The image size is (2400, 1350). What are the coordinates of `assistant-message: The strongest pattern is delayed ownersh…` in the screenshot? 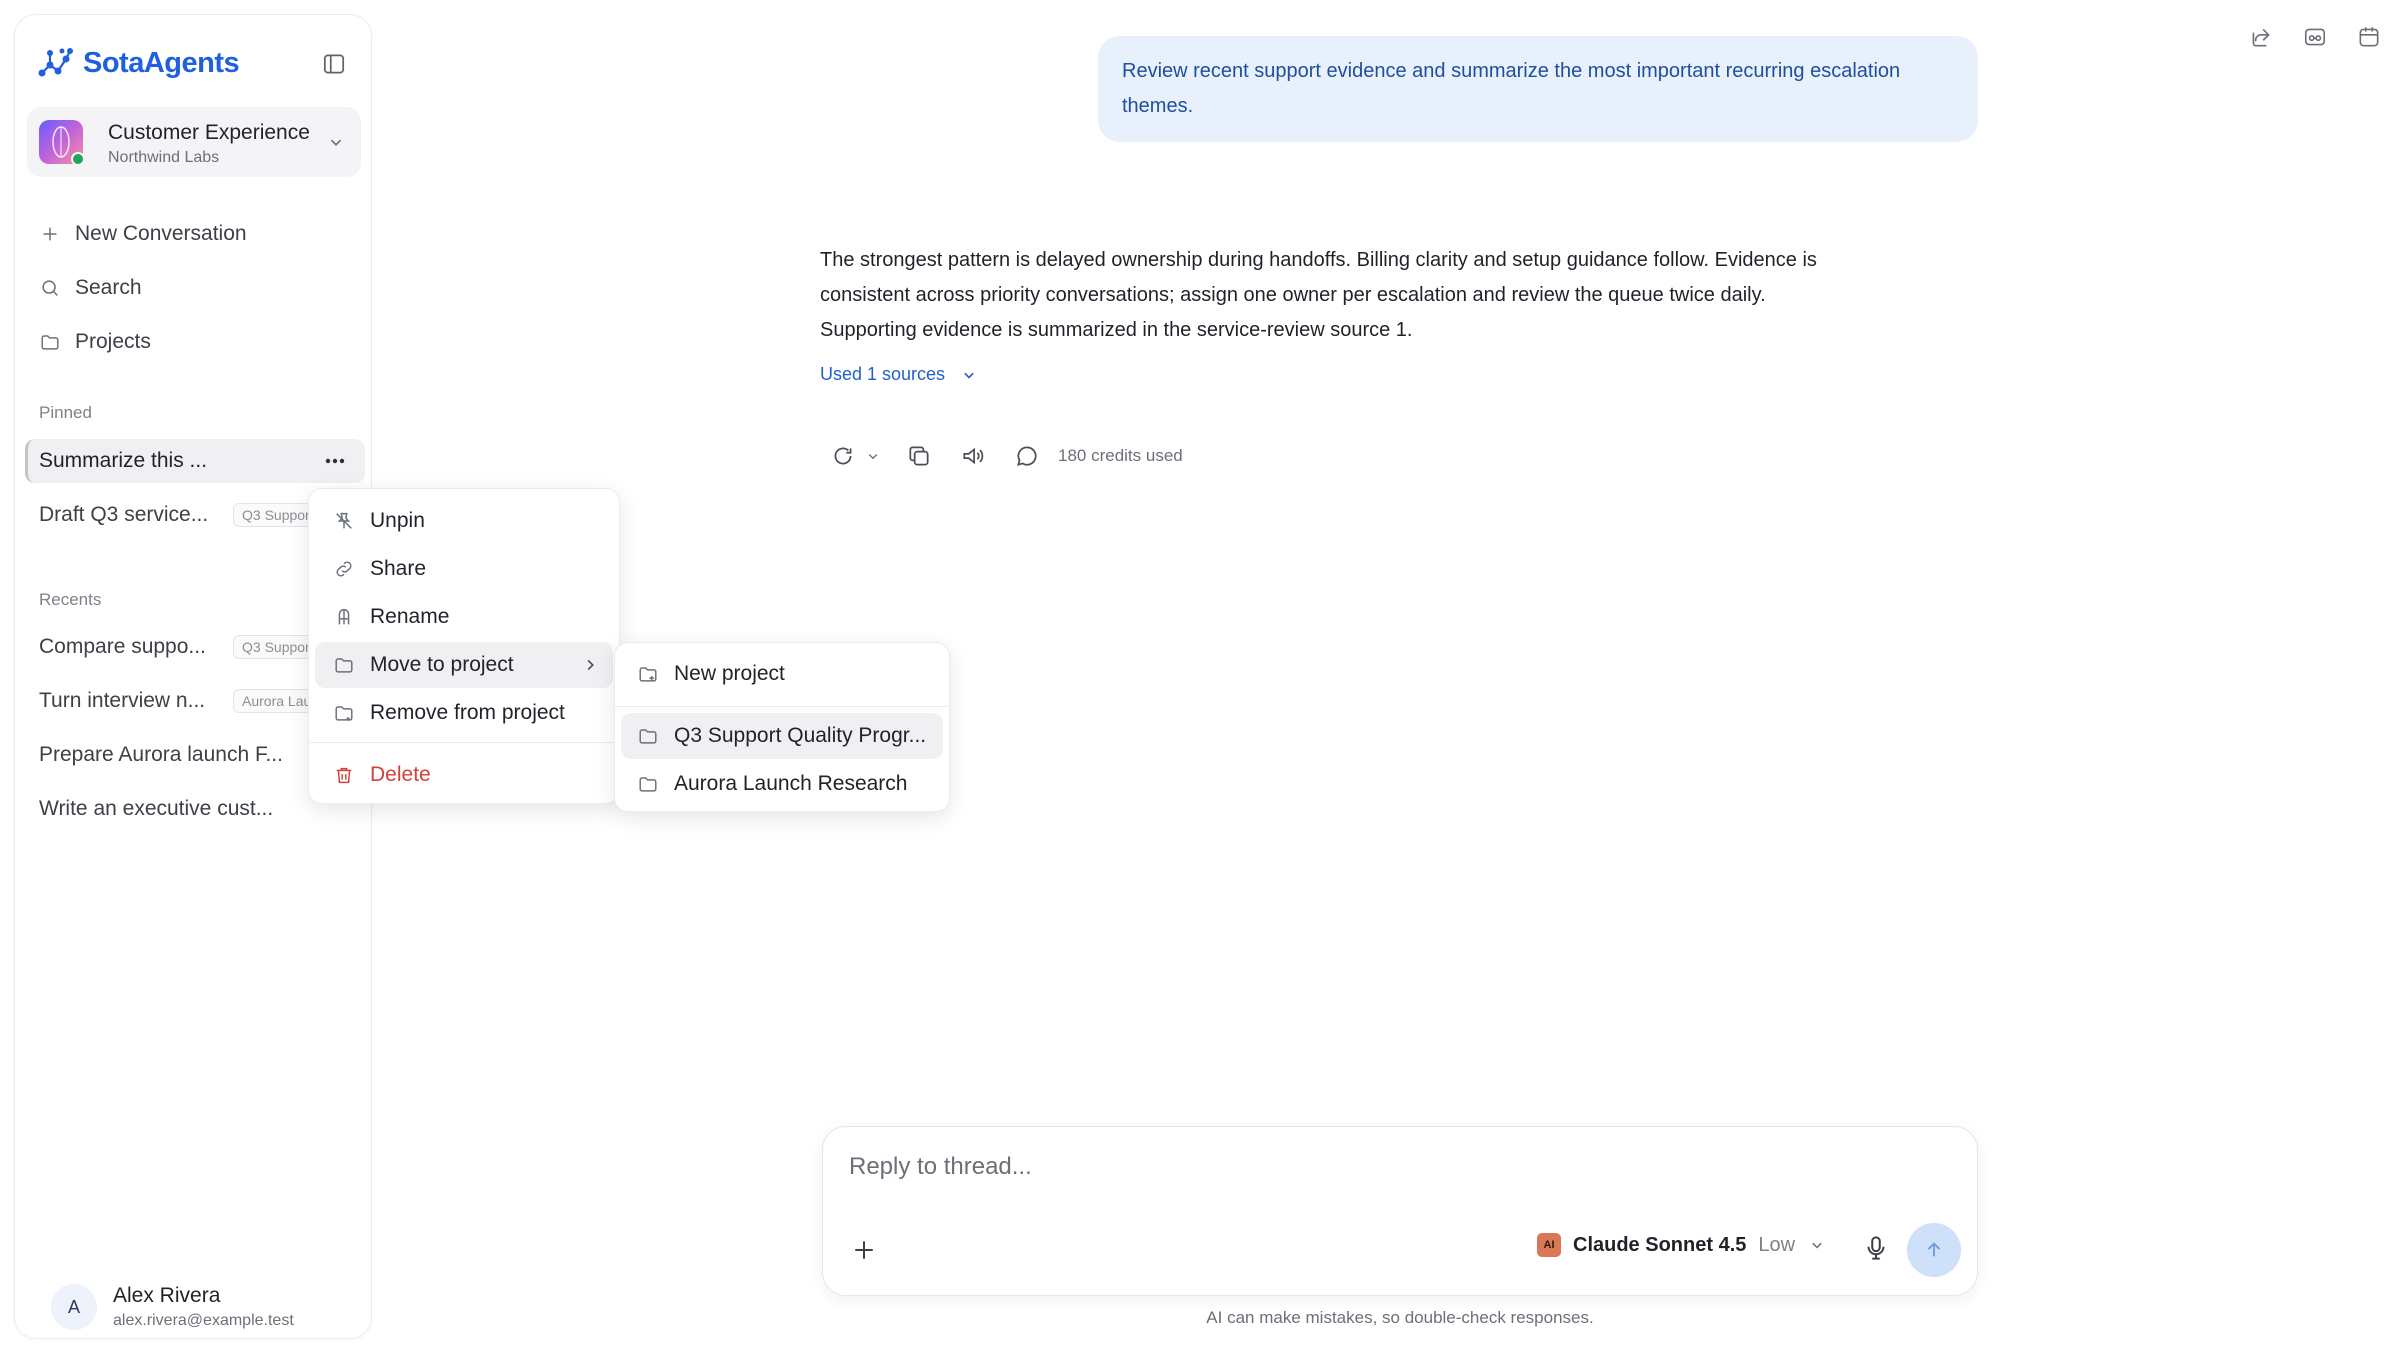 It's located at (1395, 295).